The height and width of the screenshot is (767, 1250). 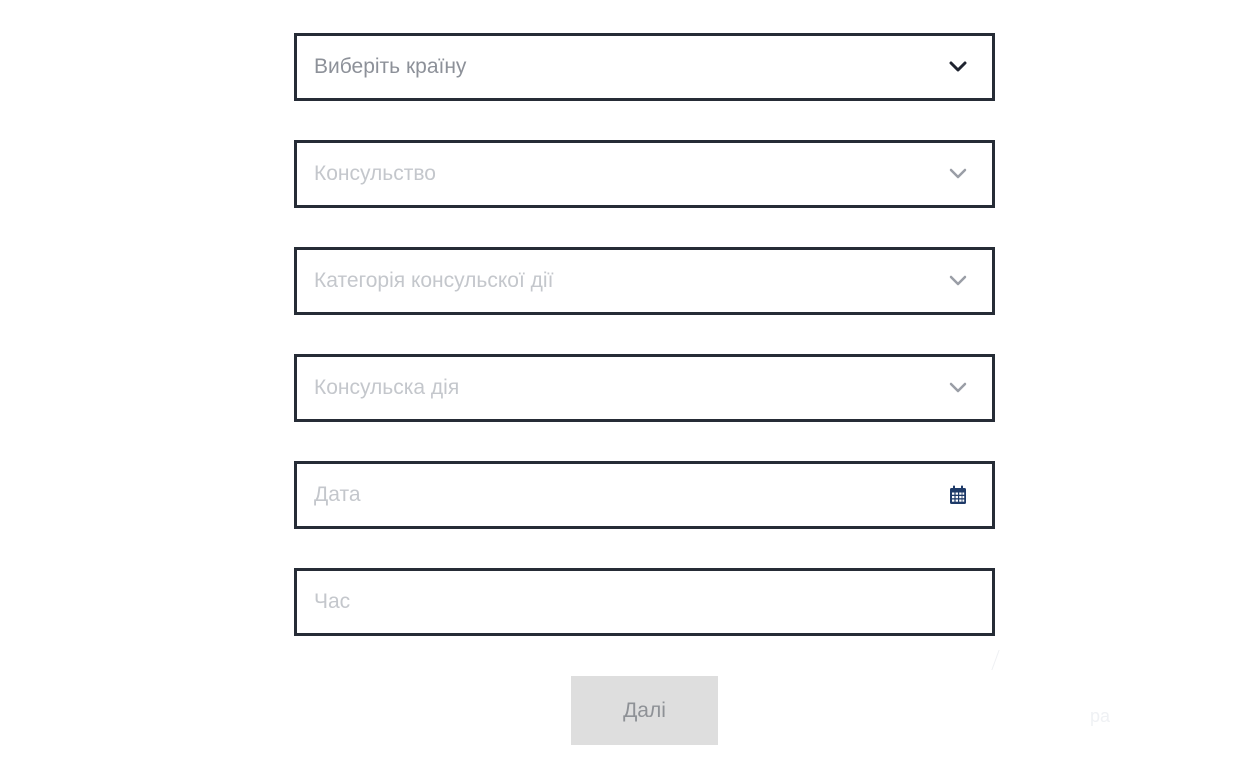 What do you see at coordinates (644, 67) in the screenshot?
I see `country-select: Виберіть країну` at bounding box center [644, 67].